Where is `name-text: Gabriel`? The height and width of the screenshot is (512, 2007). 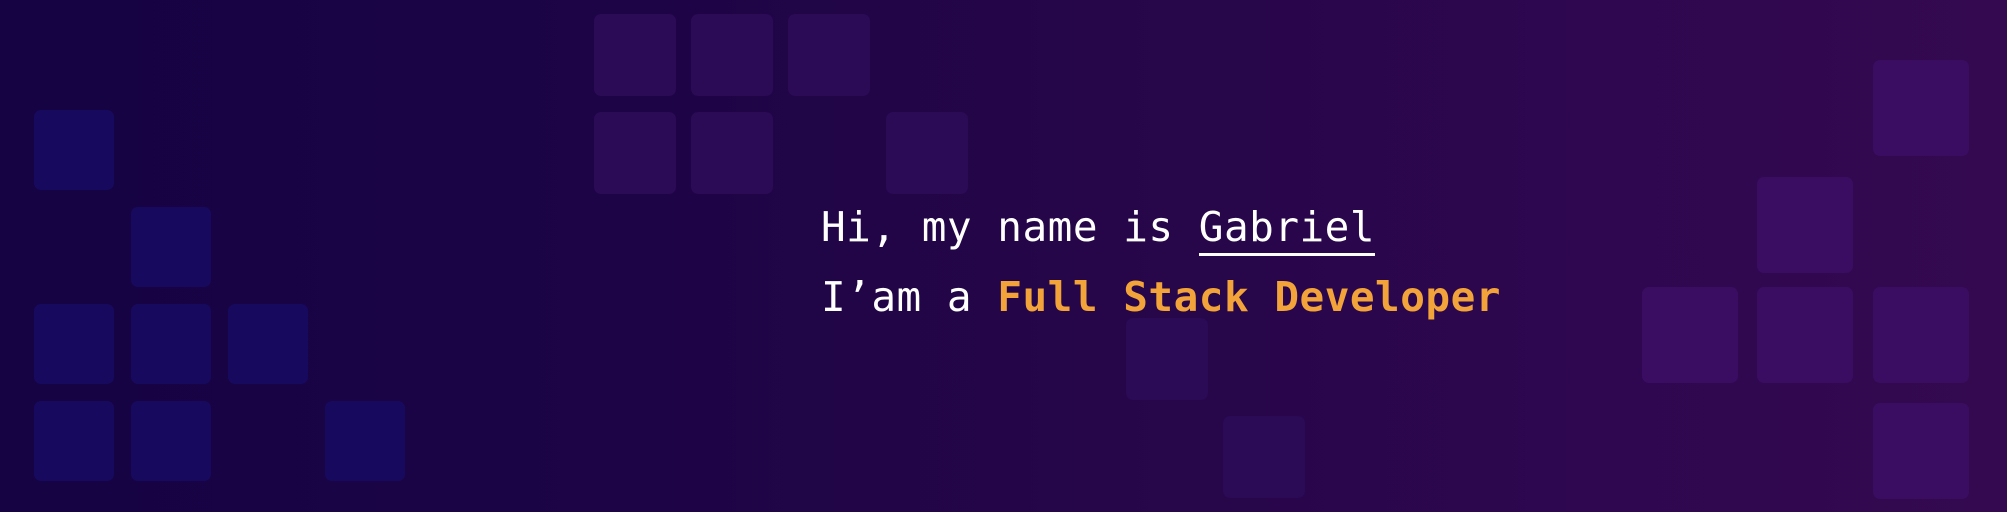
name-text: Gabriel is located at coordinates (1287, 229).